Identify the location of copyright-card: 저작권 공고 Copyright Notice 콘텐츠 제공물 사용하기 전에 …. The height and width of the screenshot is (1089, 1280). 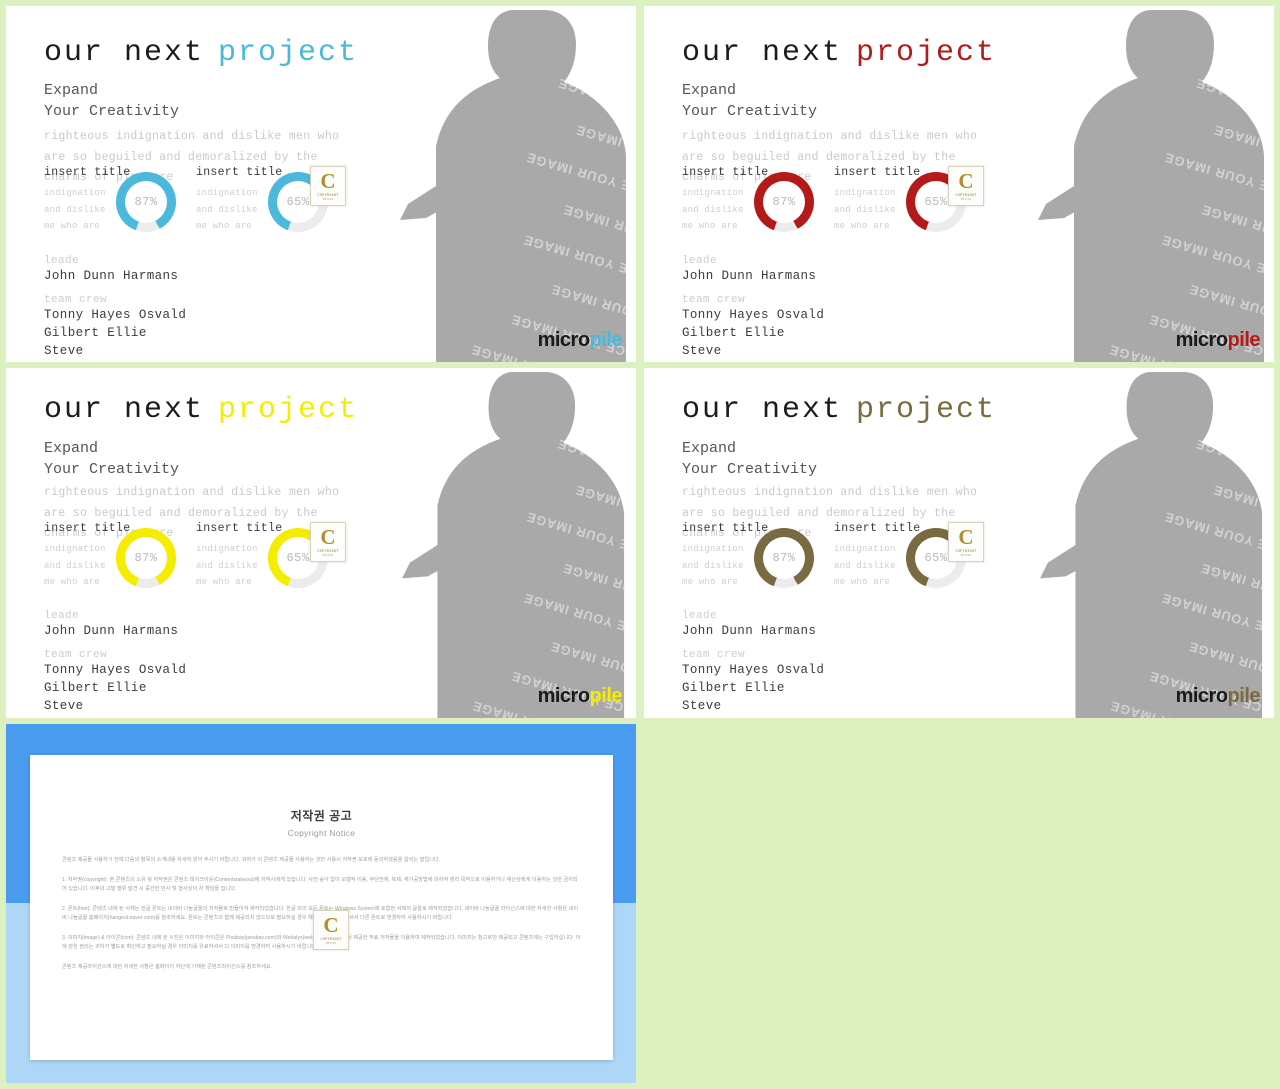
(321, 907).